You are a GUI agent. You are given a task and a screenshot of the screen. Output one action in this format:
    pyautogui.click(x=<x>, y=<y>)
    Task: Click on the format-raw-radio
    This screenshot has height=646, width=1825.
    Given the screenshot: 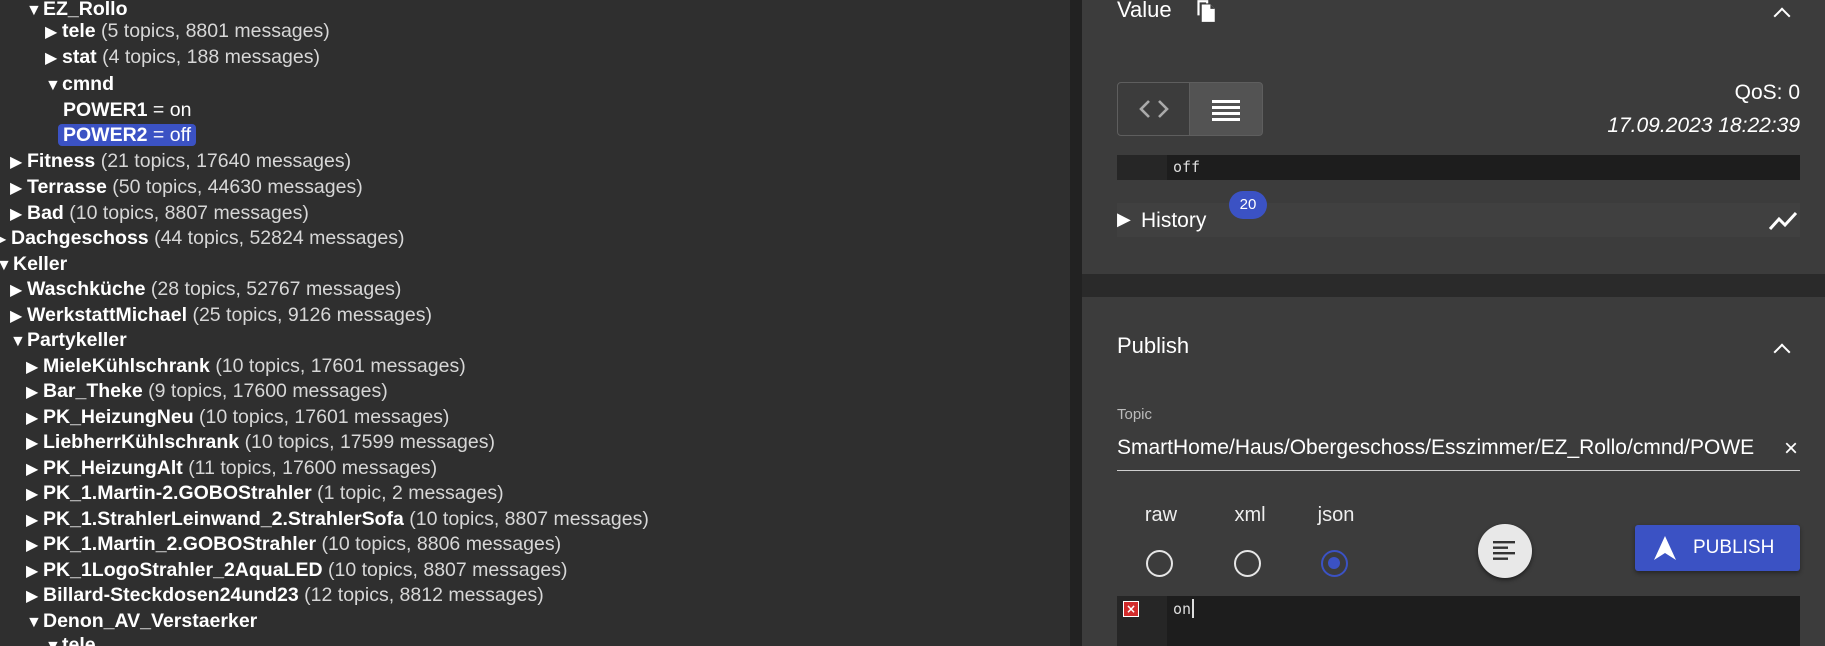 What is the action you would take?
    pyautogui.click(x=1159, y=563)
    